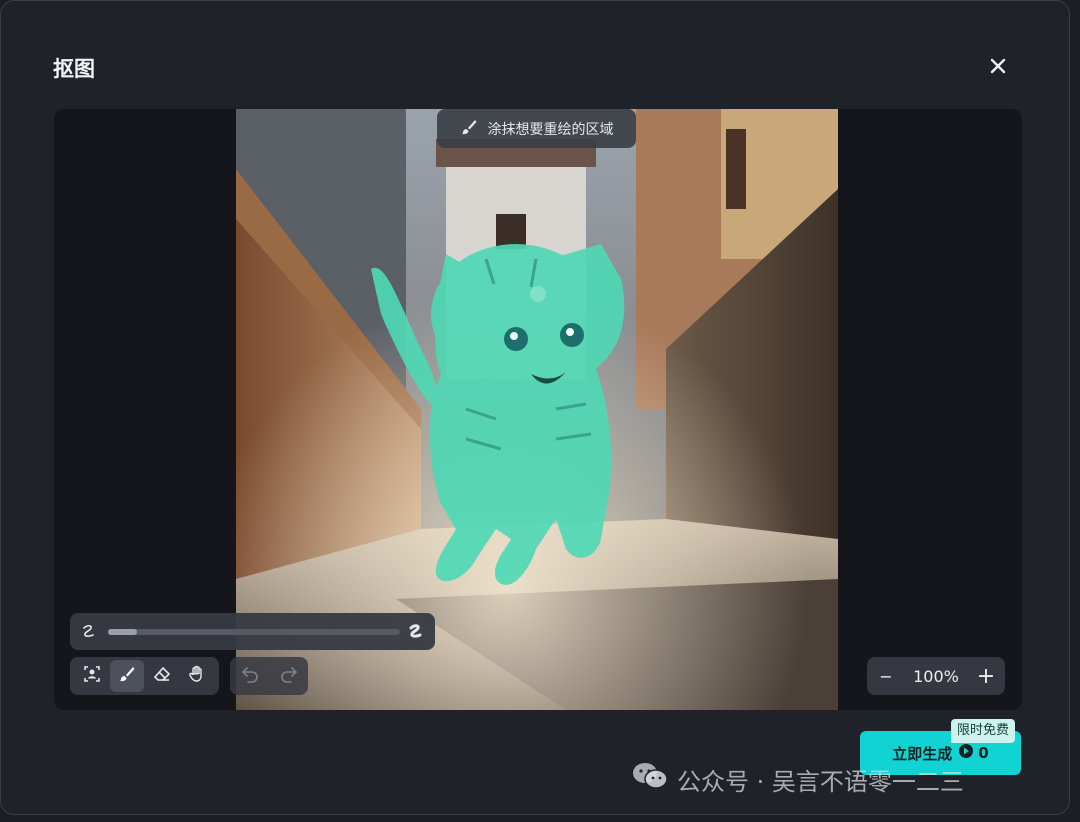 Image resolution: width=1080 pixels, height=822 pixels. I want to click on brush-small-icon, so click(89, 631).